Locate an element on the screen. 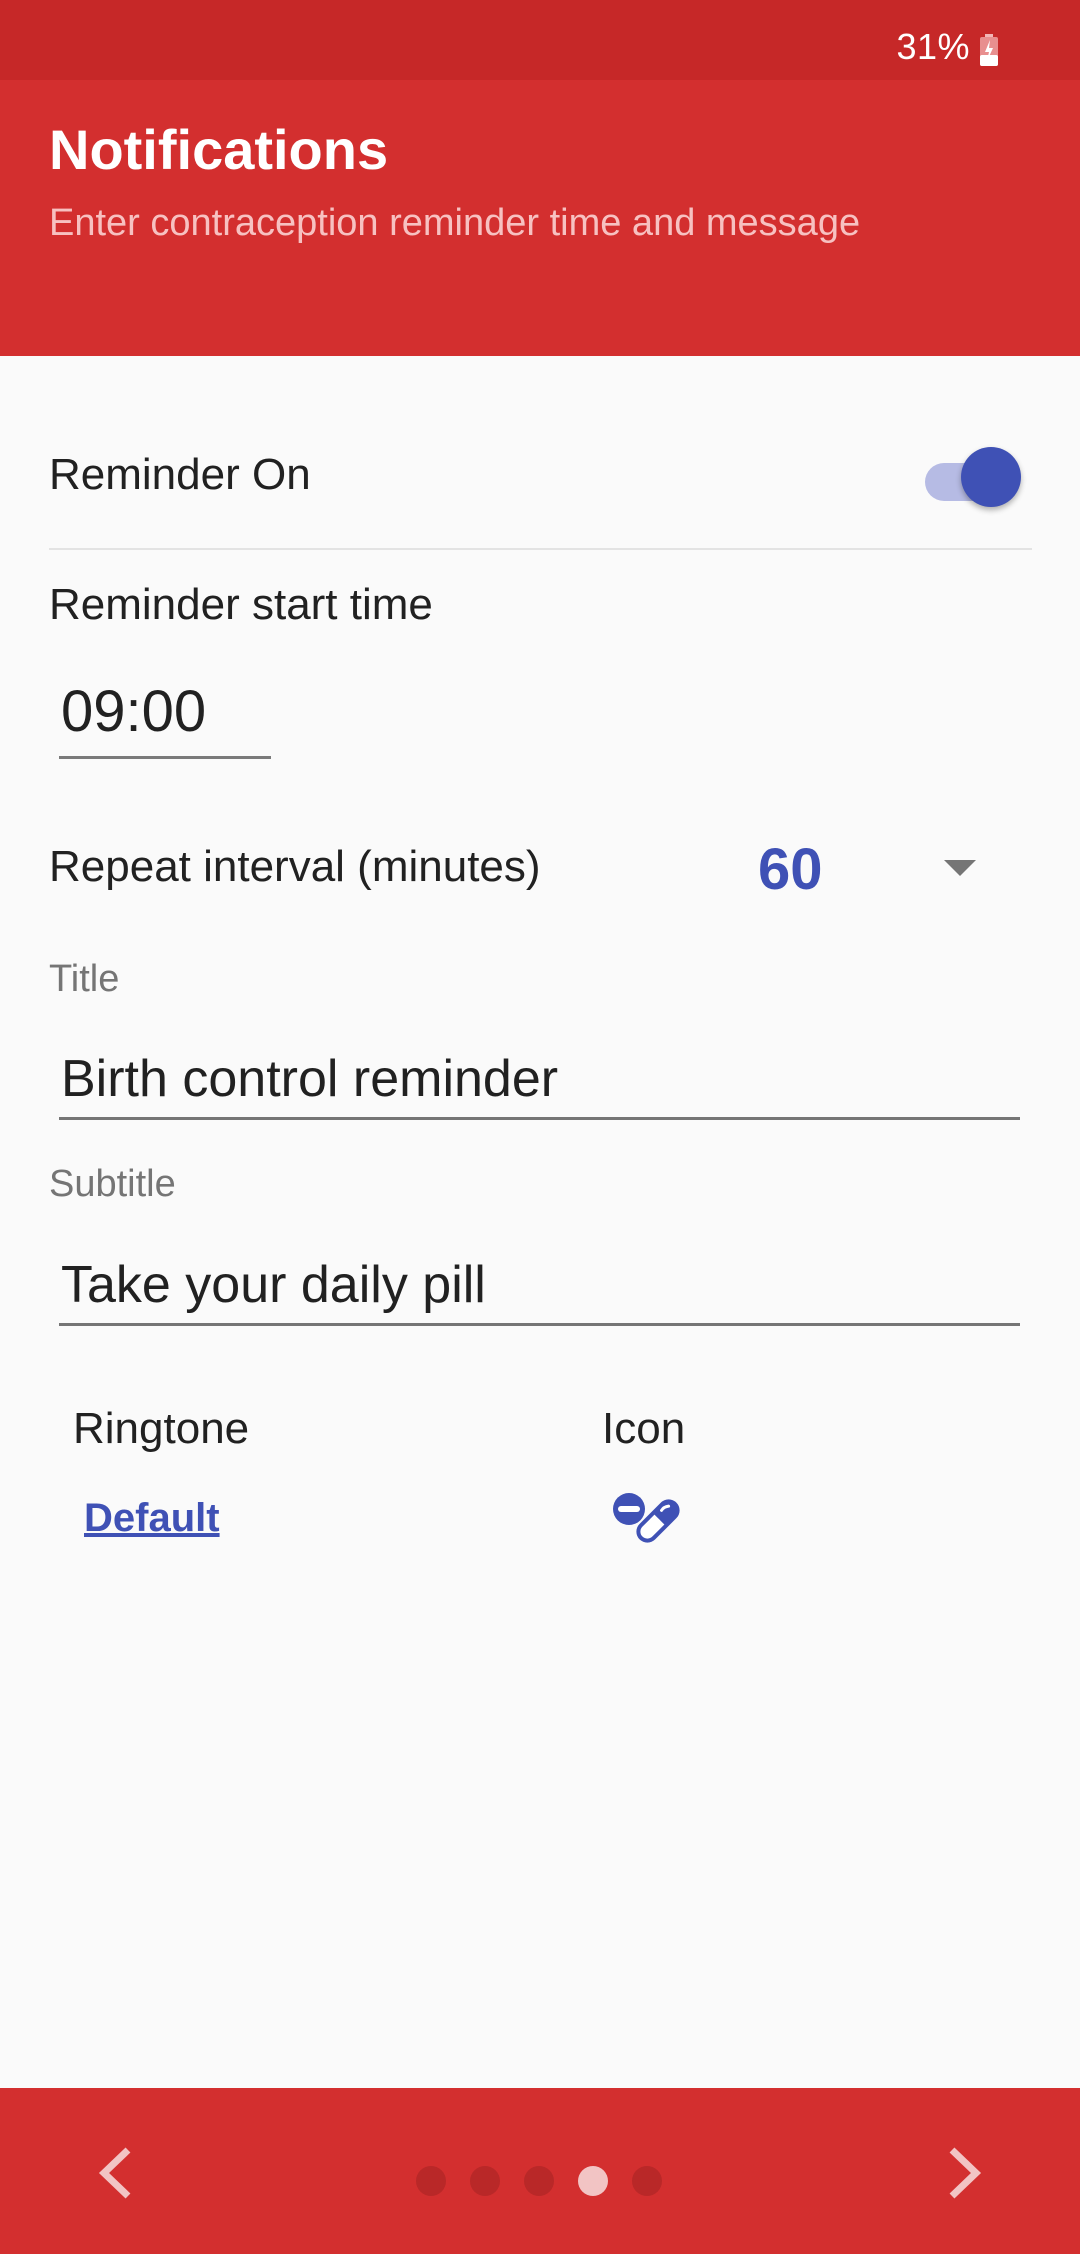  page-indicator is located at coordinates (539, 2181).